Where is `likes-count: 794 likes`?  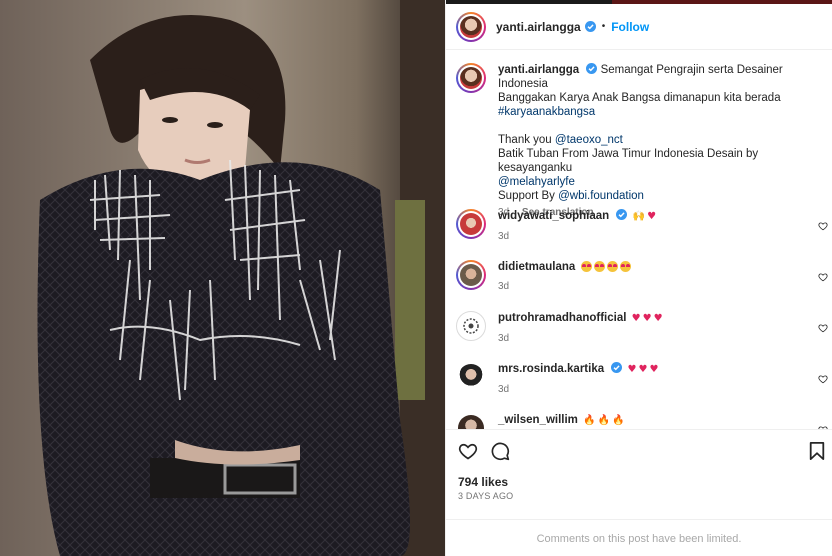 likes-count: 794 likes is located at coordinates (483, 482).